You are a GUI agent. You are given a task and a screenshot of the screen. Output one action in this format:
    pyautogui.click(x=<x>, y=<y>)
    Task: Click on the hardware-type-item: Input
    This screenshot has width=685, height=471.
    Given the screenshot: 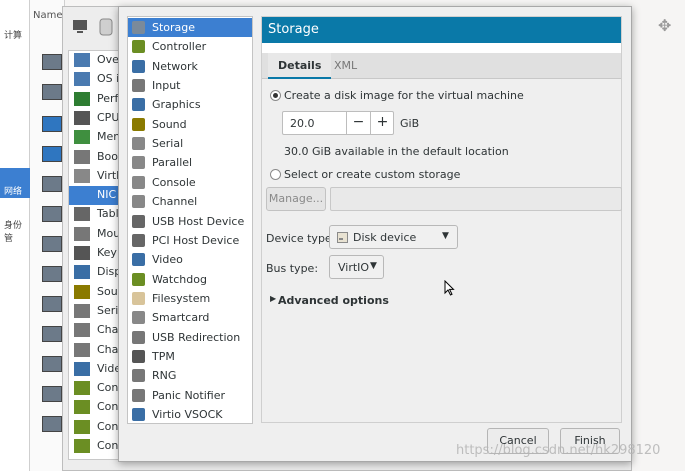 What is the action you would take?
    pyautogui.click(x=190, y=85)
    